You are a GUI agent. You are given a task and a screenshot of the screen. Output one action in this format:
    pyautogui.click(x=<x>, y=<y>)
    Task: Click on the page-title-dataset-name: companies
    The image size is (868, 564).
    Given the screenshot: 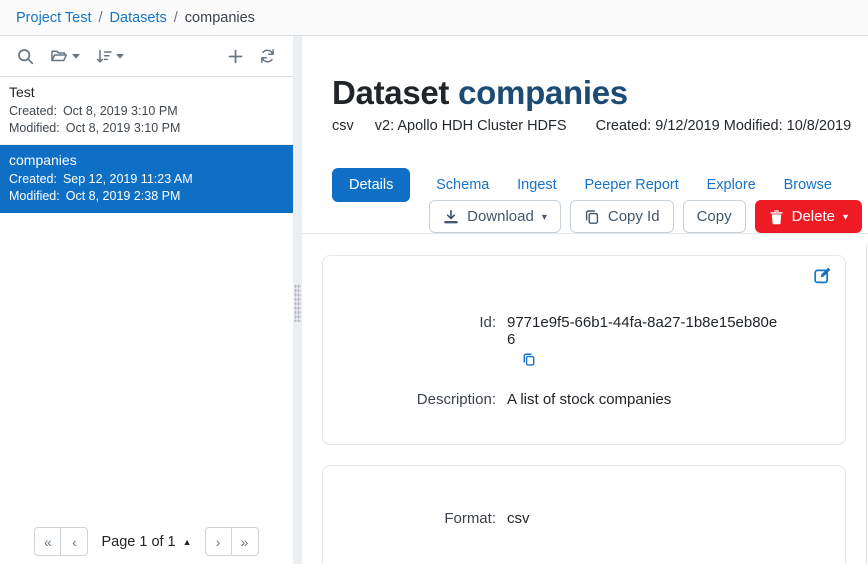 What is the action you would take?
    pyautogui.click(x=543, y=92)
    